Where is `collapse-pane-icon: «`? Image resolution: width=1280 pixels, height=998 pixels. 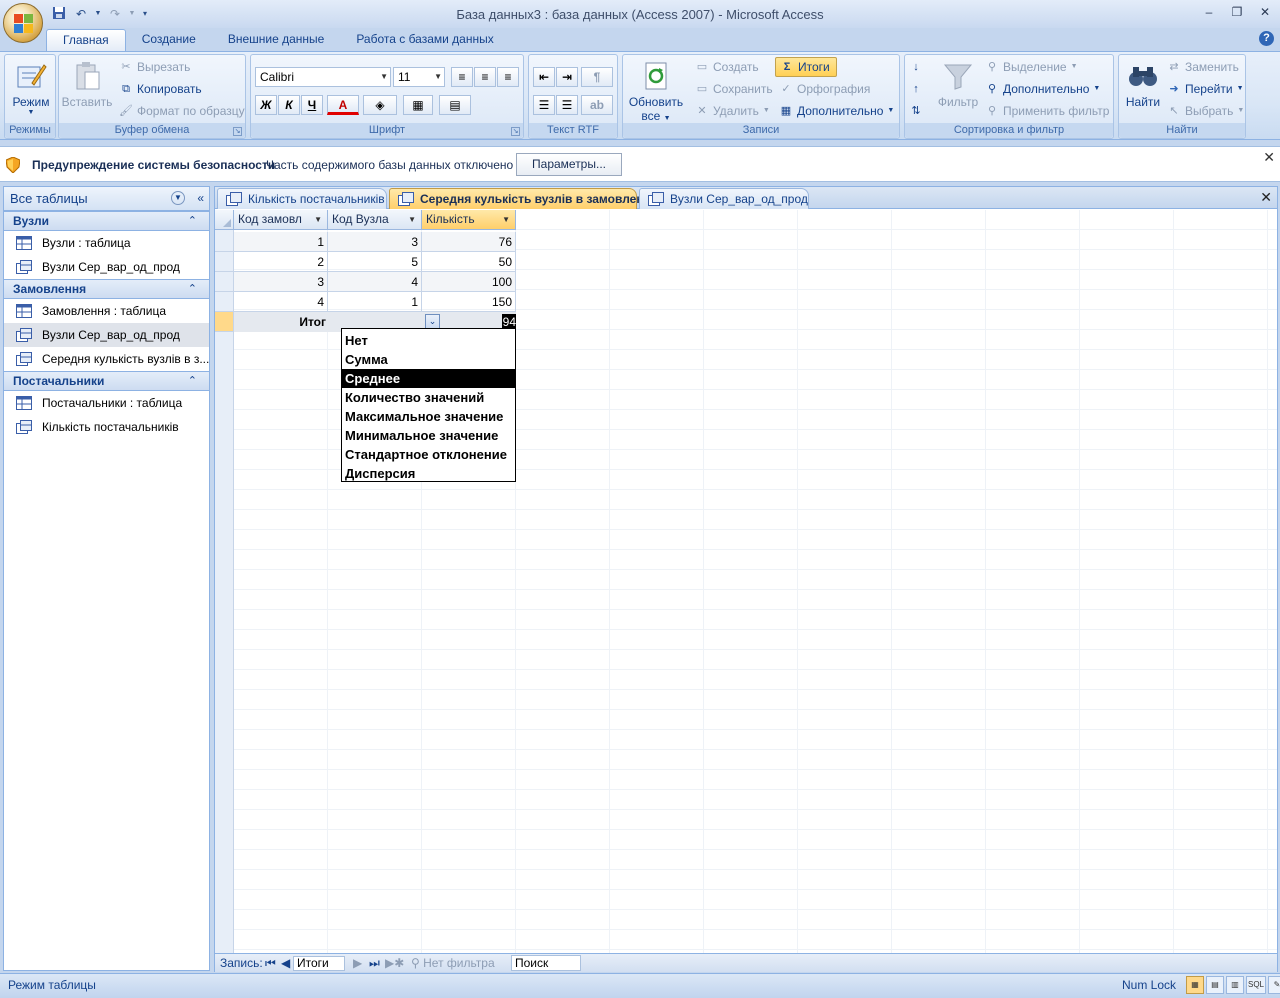
collapse-pane-icon: « is located at coordinates (200, 198).